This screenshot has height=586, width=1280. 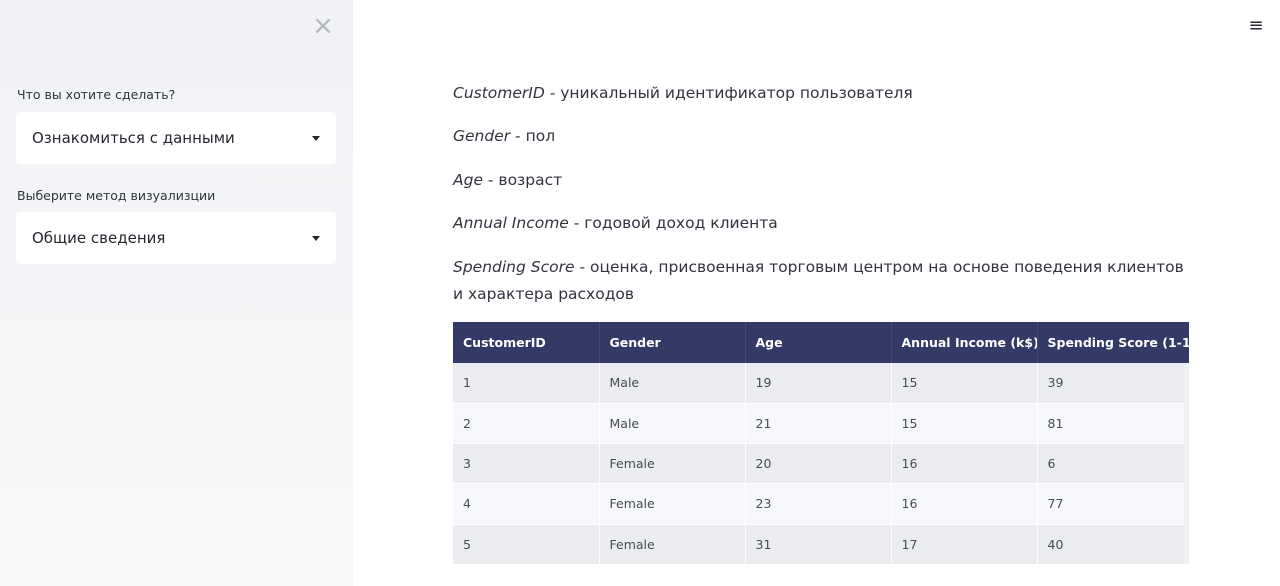 I want to click on table-cell: 17, so click(x=964, y=544).